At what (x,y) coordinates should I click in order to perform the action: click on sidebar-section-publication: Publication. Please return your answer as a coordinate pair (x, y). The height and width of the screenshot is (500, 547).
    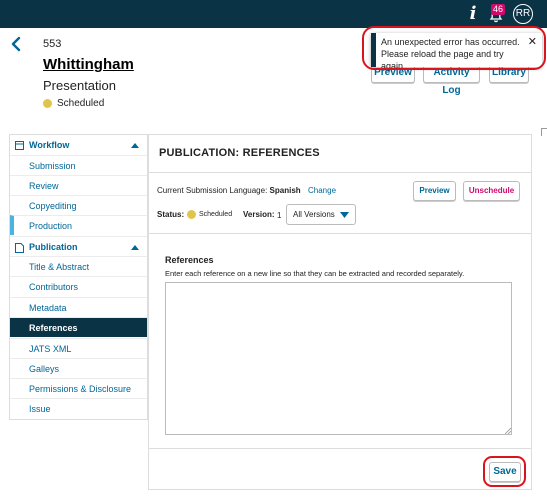
    Looking at the image, I should click on (78, 246).